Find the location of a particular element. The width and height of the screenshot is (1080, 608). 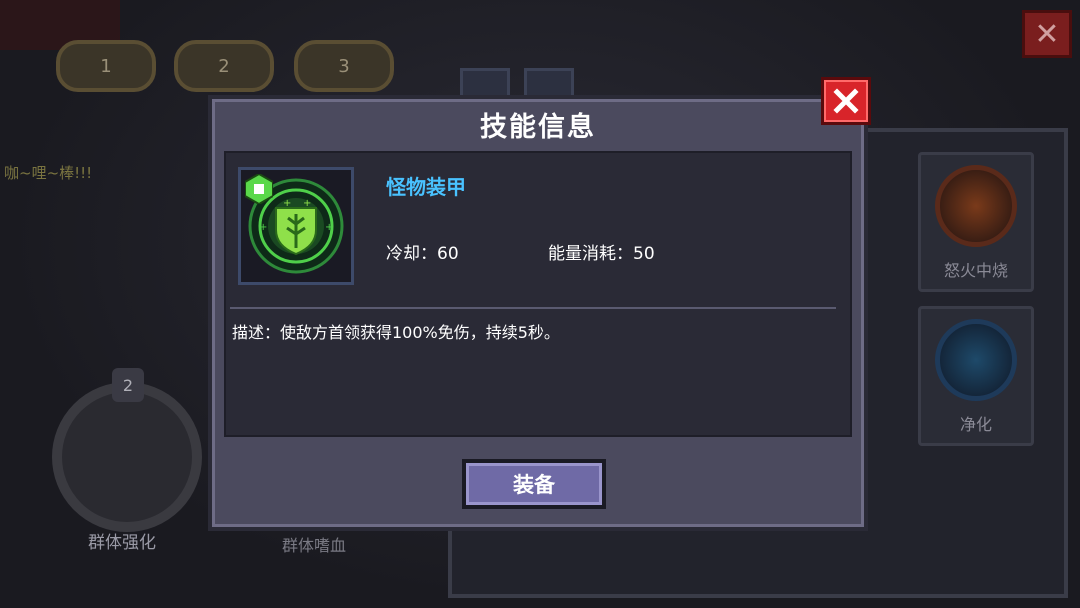

bg-character-quote: 咖~哩~棒!!! is located at coordinates (48, 173).